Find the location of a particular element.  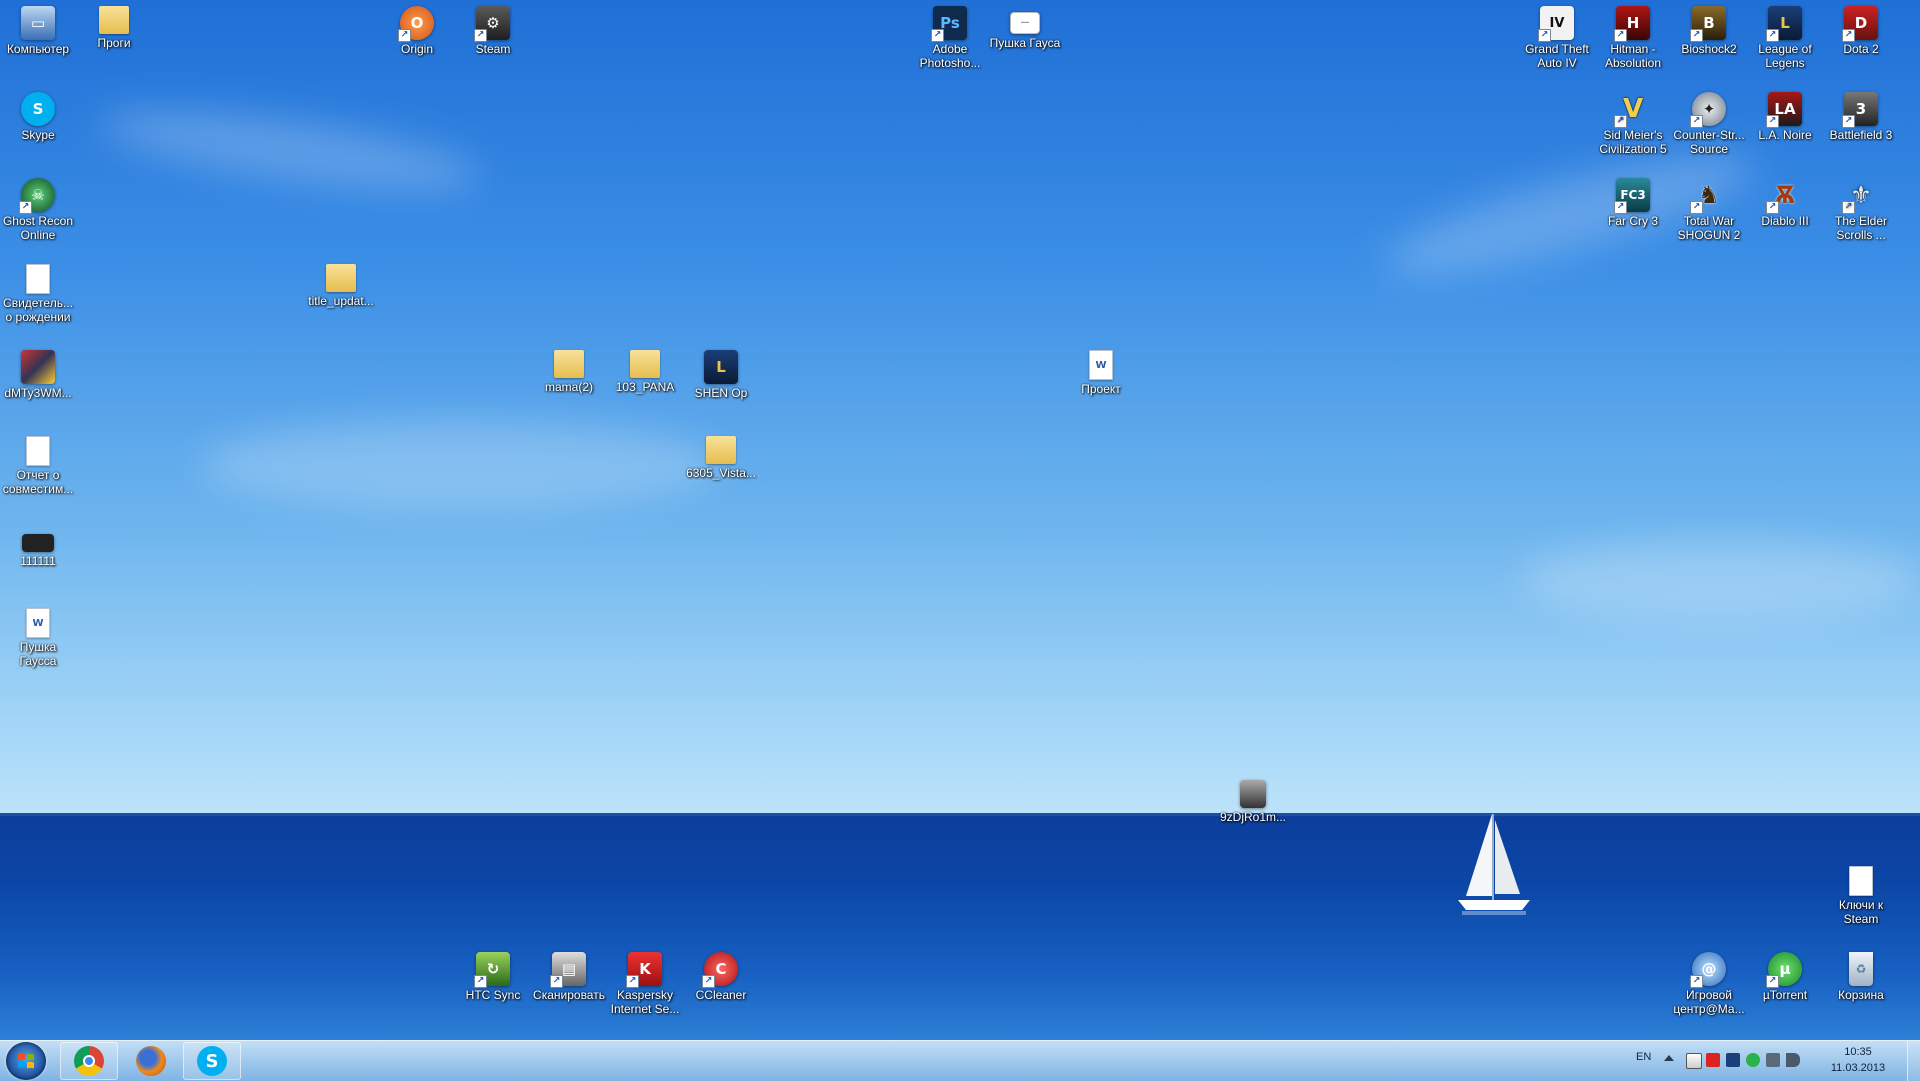

desktop-icon-label: Steam is located at coordinates (493, 49).